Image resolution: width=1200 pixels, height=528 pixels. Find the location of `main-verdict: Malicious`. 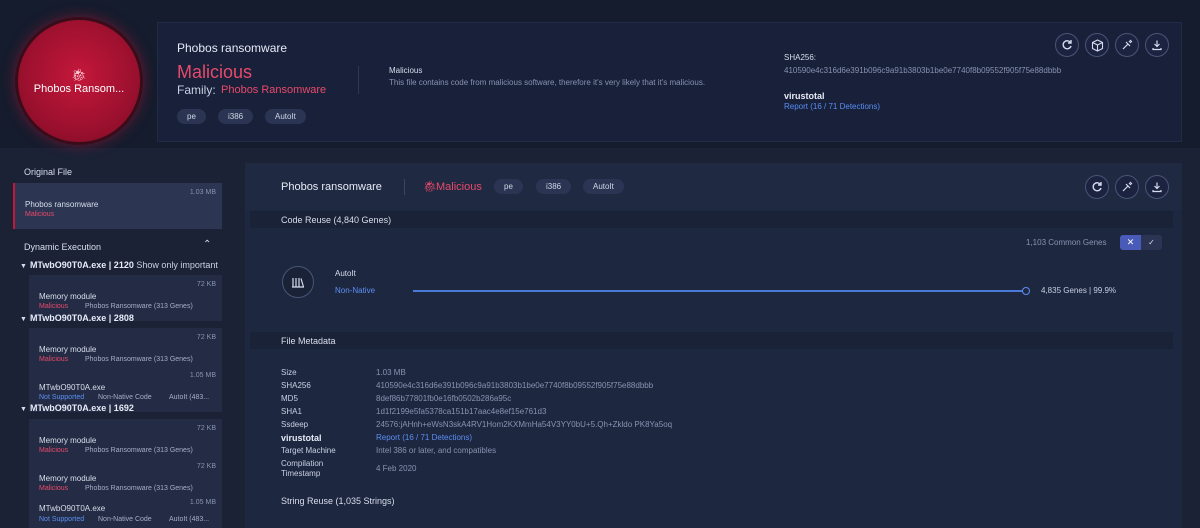

main-verdict: Malicious is located at coordinates (459, 187).